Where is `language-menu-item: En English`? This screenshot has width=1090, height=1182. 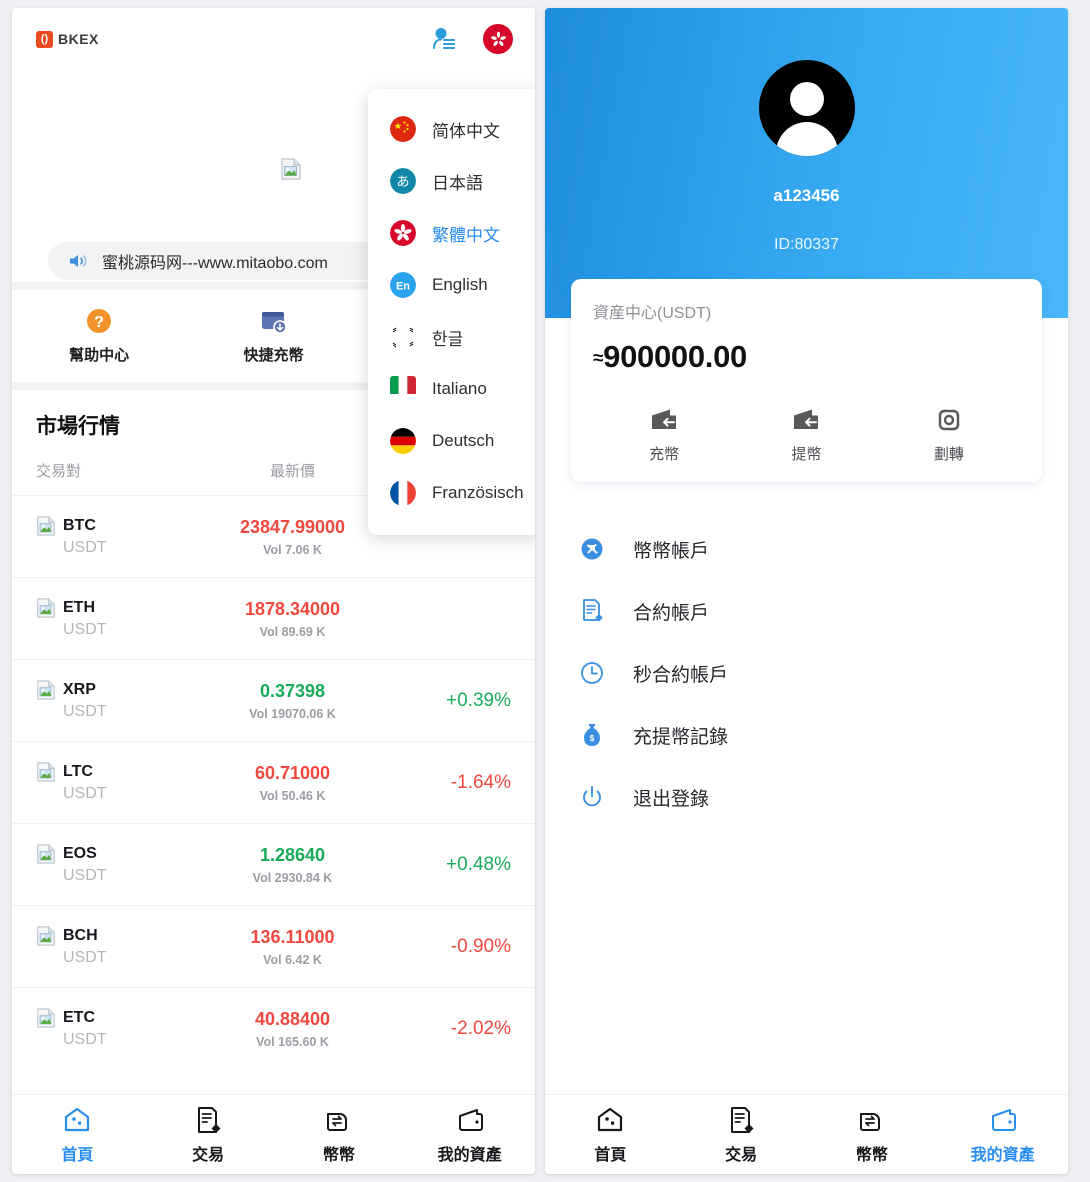
language-menu-item: En English is located at coordinates (451, 285).